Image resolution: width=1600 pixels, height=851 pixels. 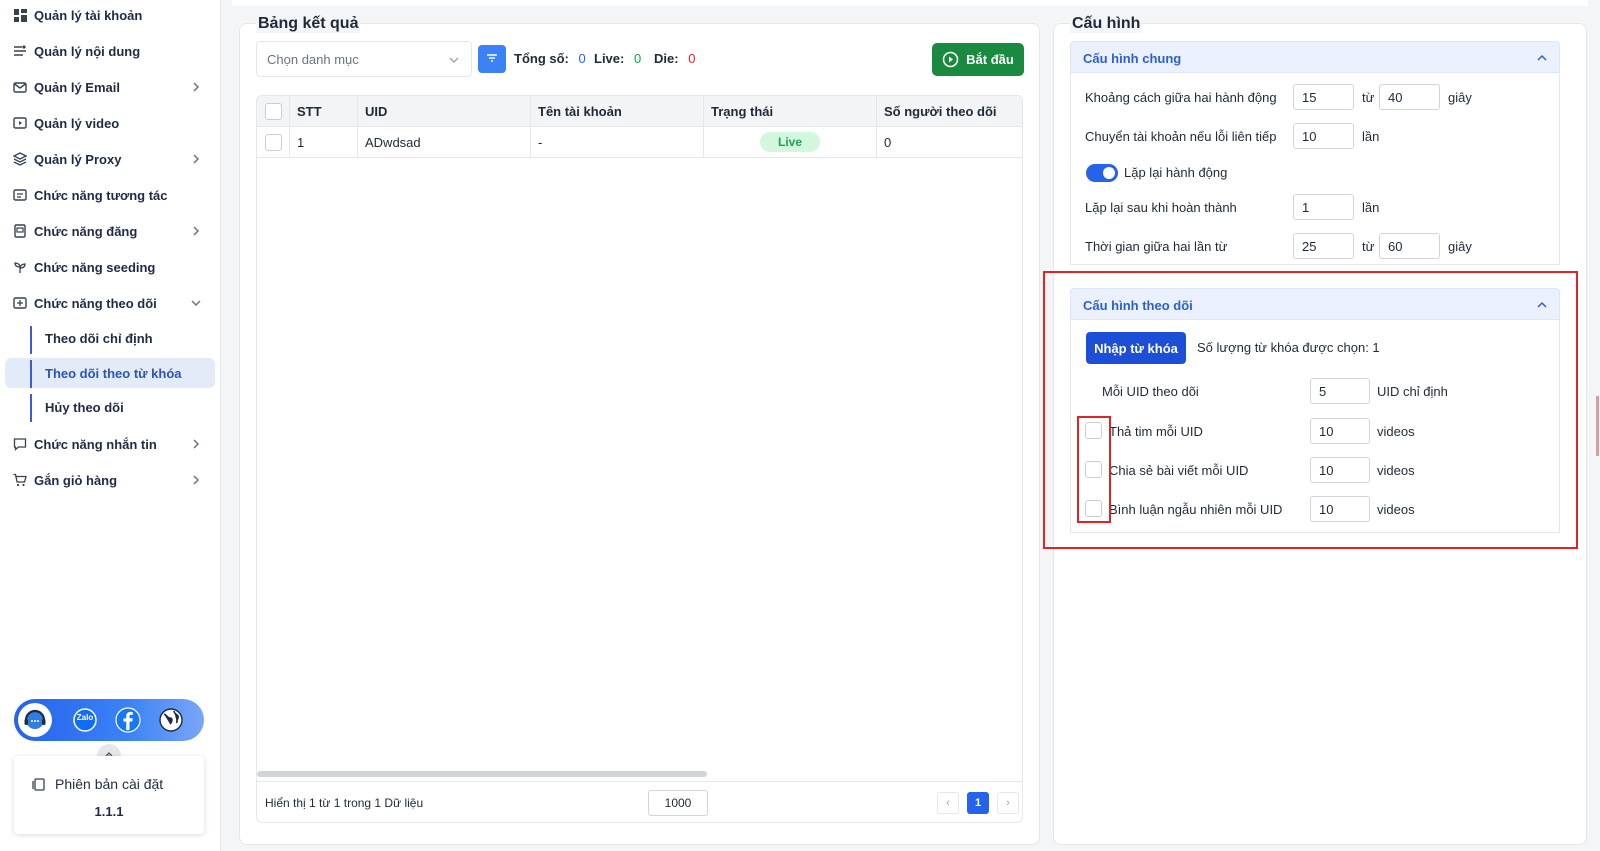 What do you see at coordinates (678, 803) in the screenshot?
I see `page-size-input: 1000` at bounding box center [678, 803].